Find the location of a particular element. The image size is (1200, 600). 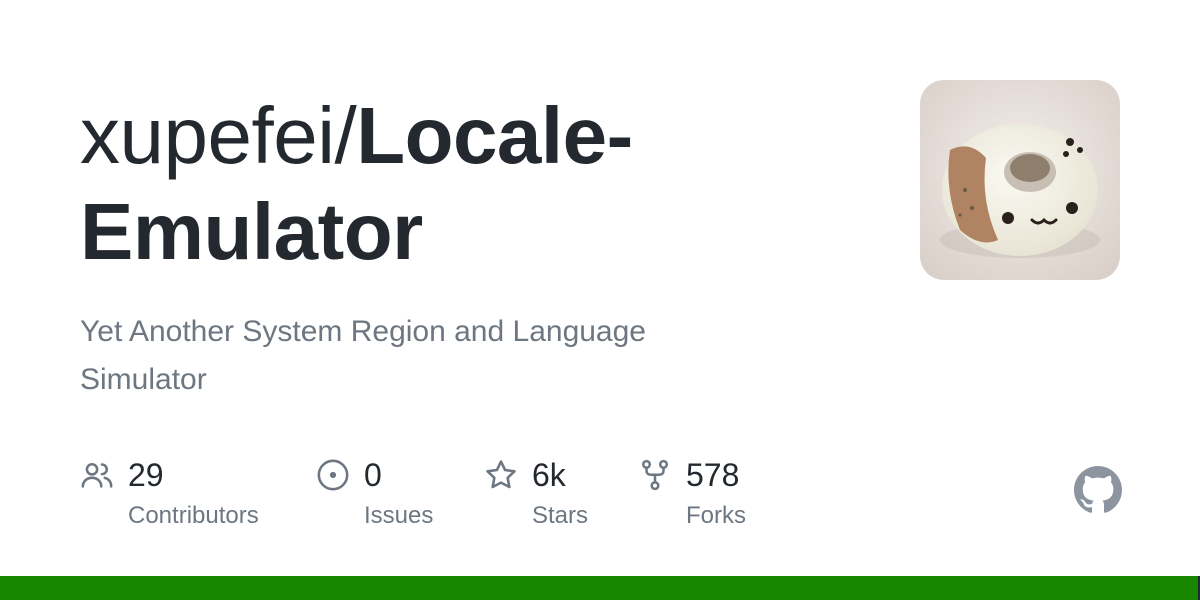

stat-value: 6k is located at coordinates (549, 475).